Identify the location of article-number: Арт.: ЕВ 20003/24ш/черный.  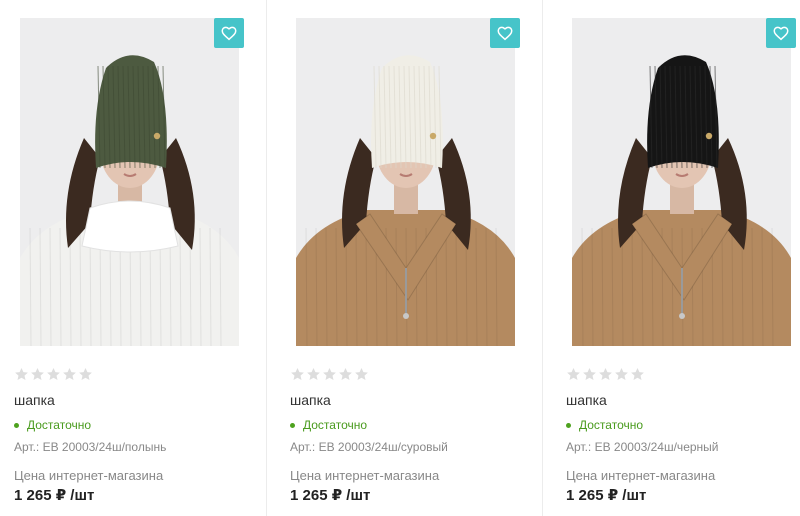
(642, 447).